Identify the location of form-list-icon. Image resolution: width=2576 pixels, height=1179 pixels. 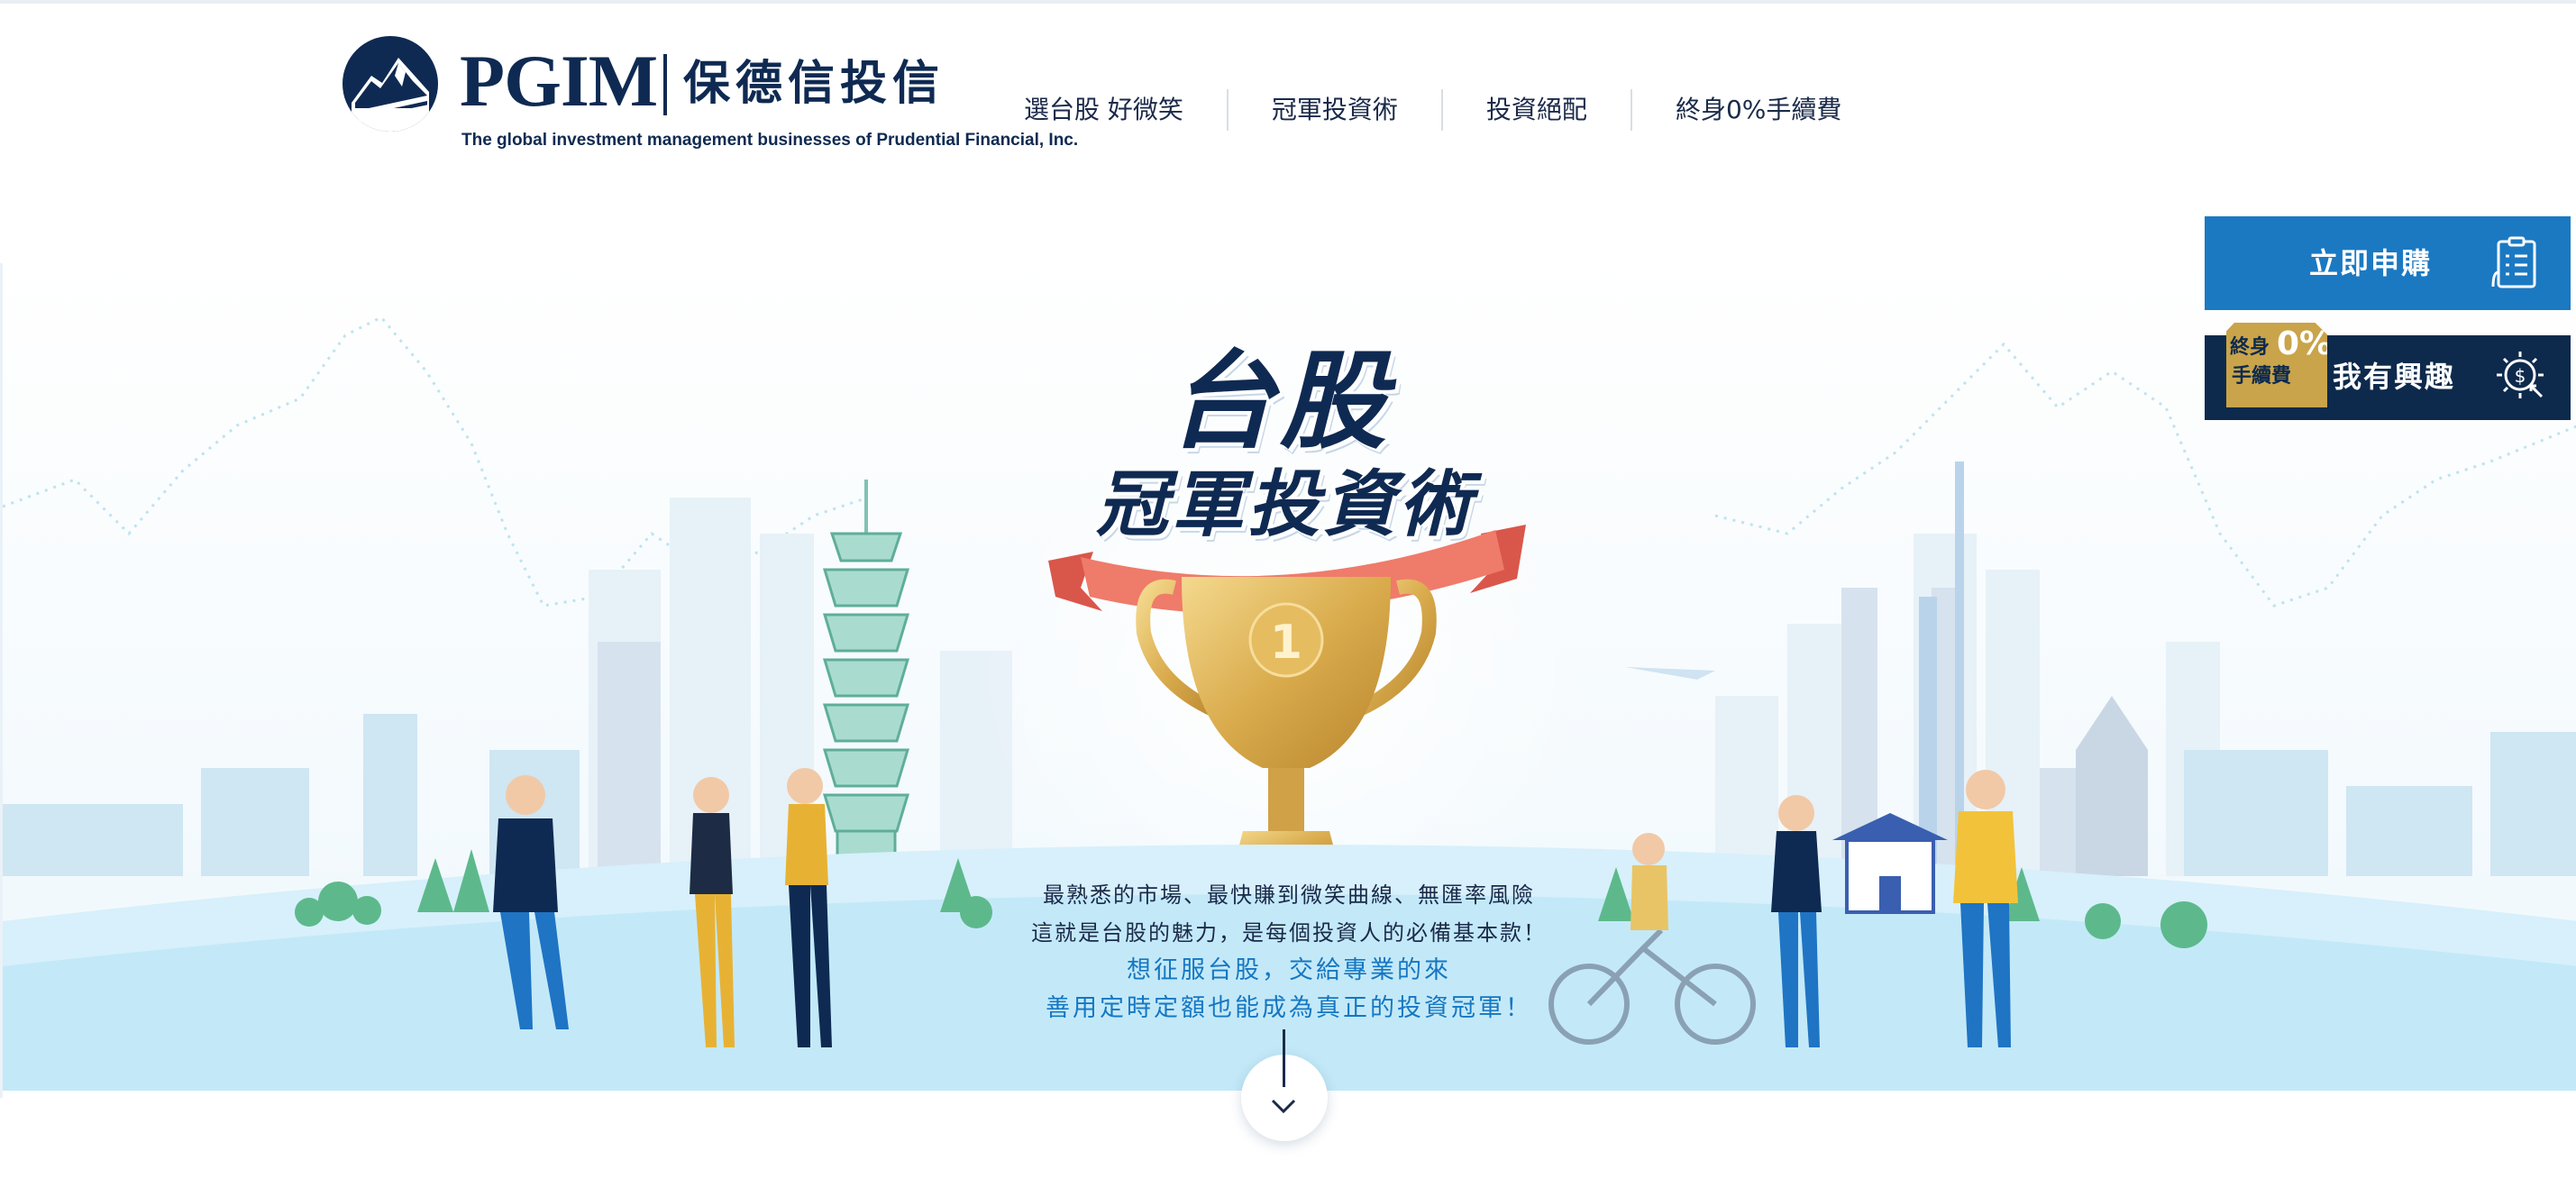
(2513, 262).